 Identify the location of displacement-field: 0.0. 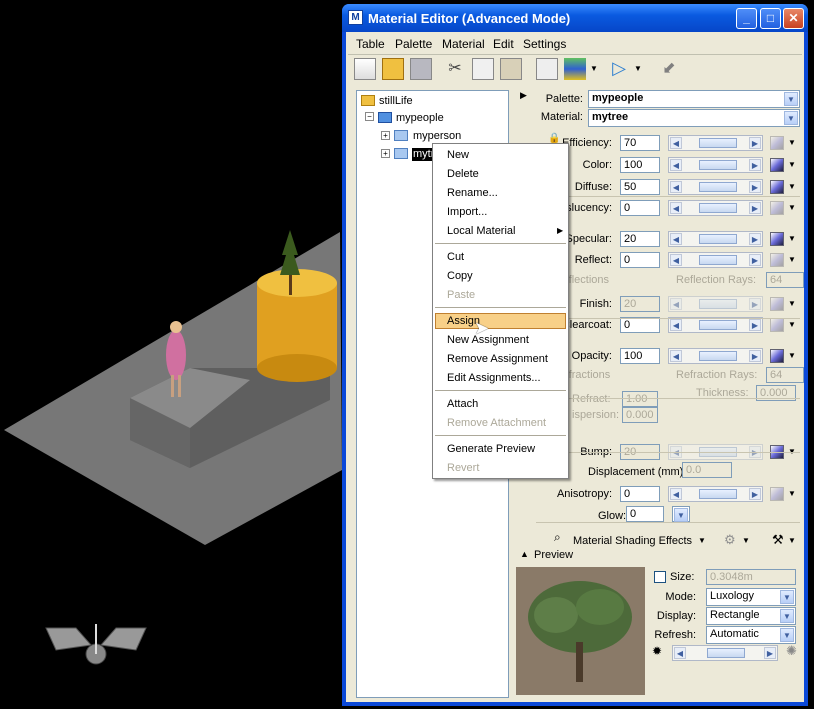
(707, 470).